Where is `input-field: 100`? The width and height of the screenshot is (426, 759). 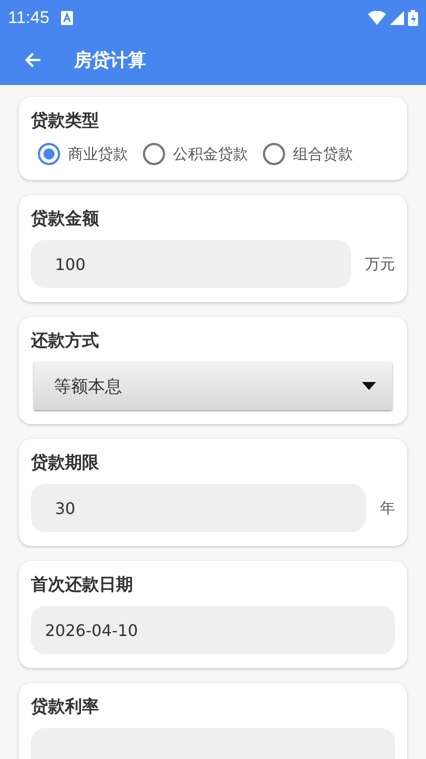
input-field: 100 is located at coordinates (191, 264).